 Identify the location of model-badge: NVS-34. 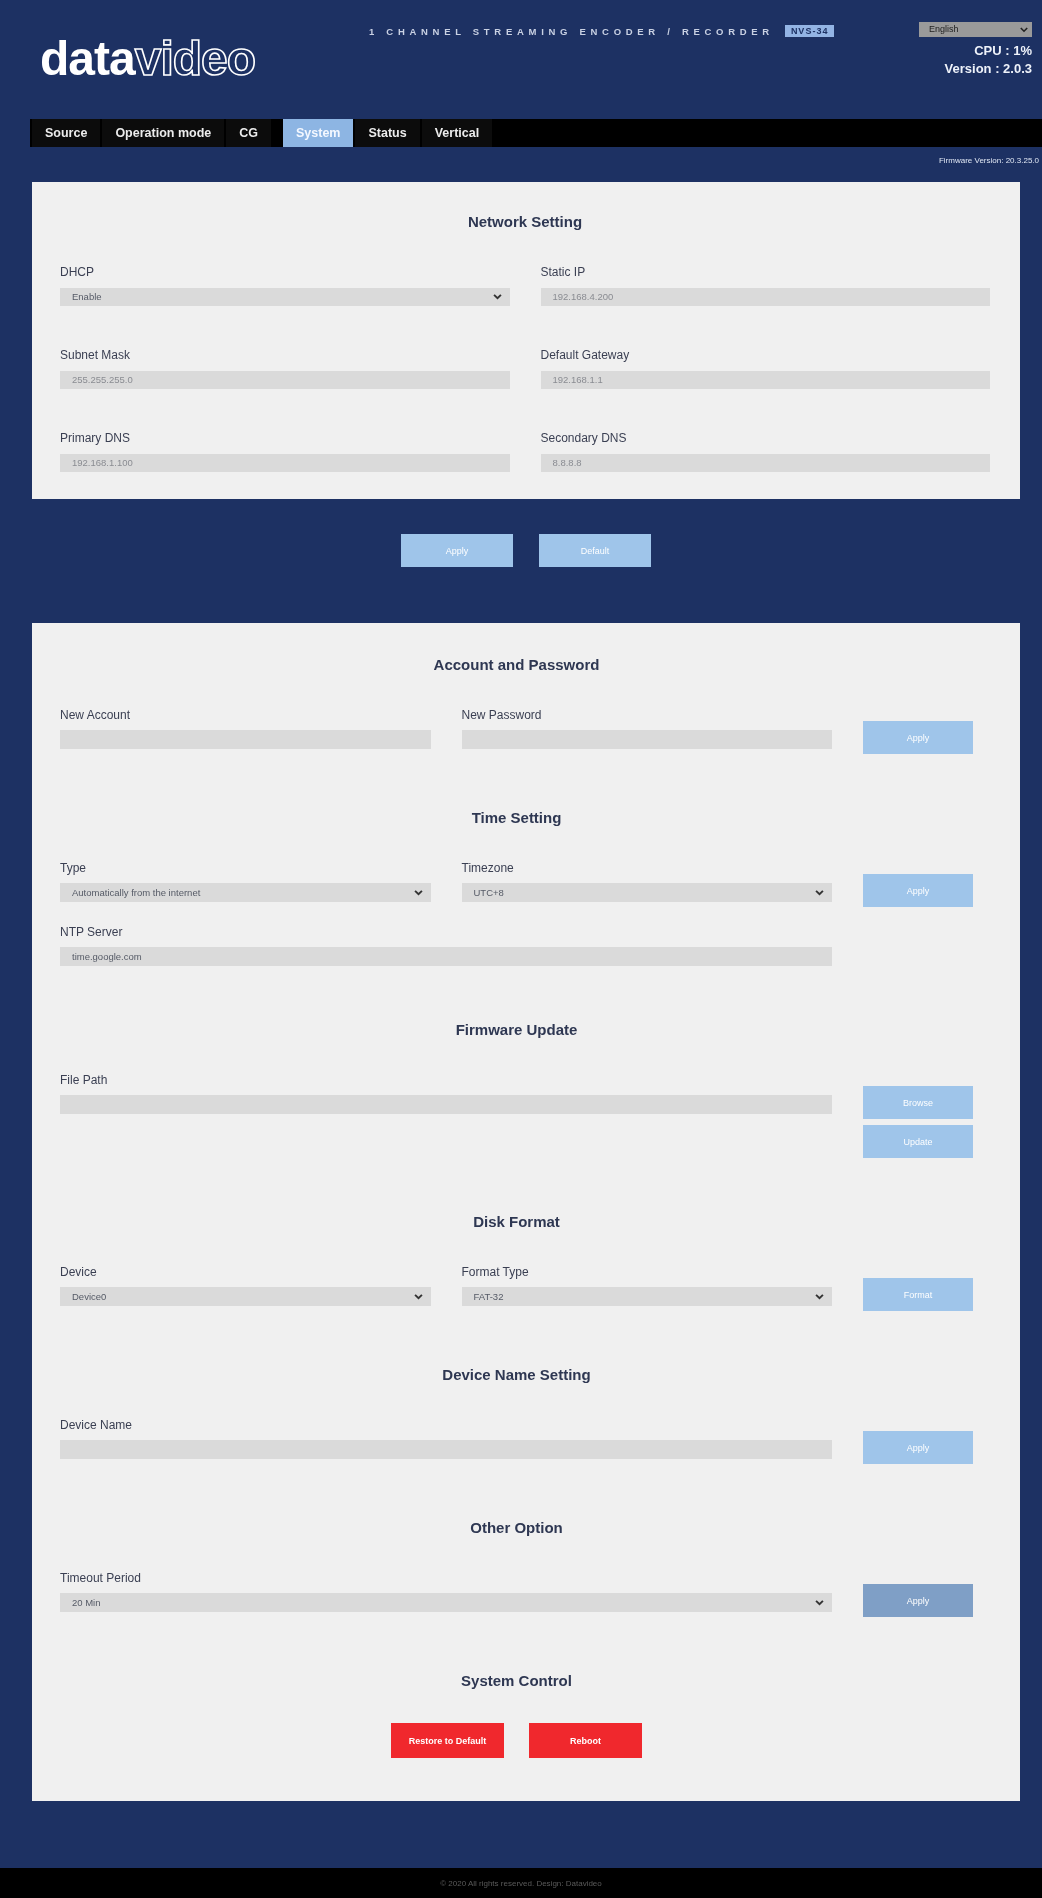
(809, 31).